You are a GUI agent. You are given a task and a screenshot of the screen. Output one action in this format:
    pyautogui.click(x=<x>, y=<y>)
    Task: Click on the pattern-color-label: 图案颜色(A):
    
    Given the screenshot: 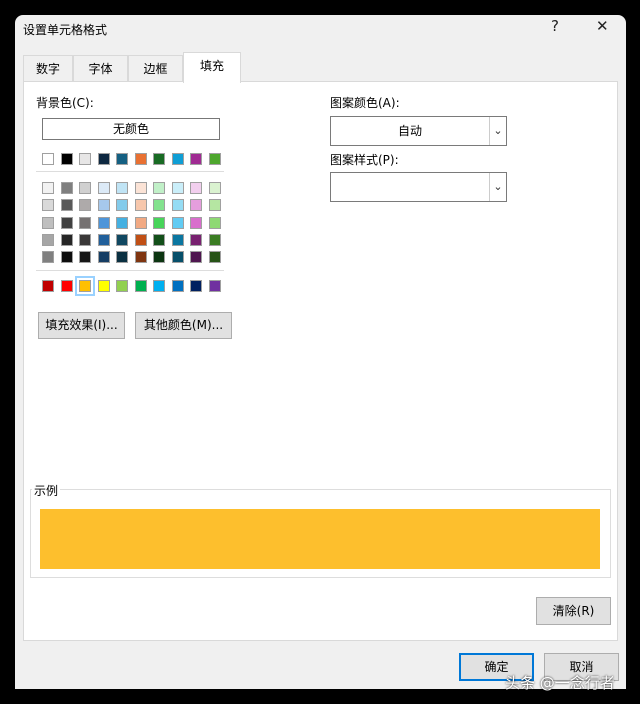 What is the action you would take?
    pyautogui.click(x=365, y=103)
    